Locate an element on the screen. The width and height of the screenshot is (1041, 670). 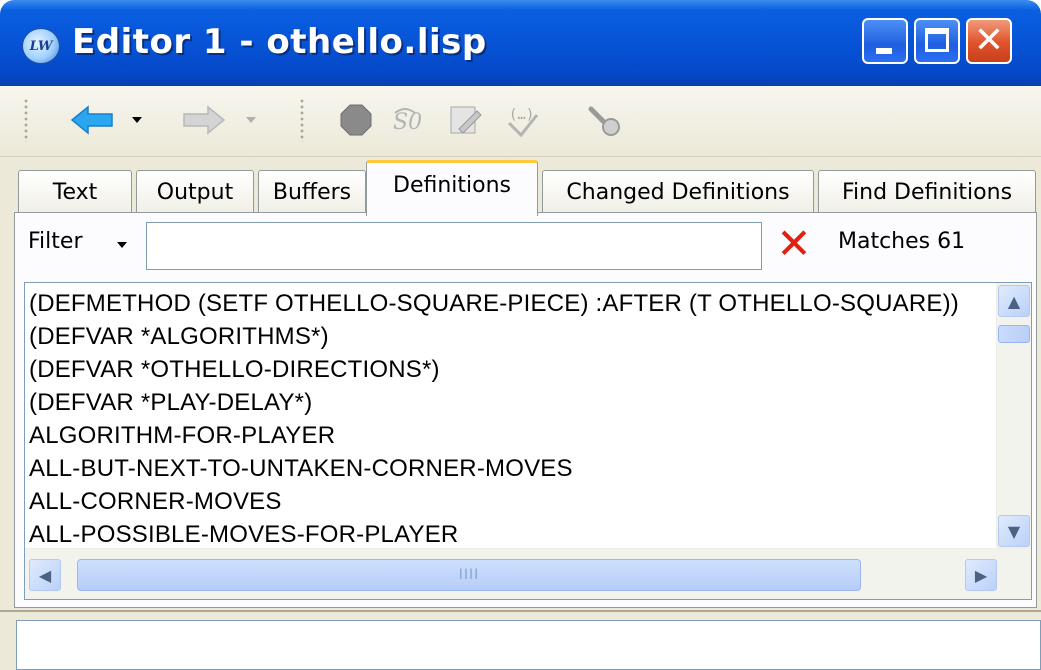
matches-count: Matches 61 is located at coordinates (902, 241).